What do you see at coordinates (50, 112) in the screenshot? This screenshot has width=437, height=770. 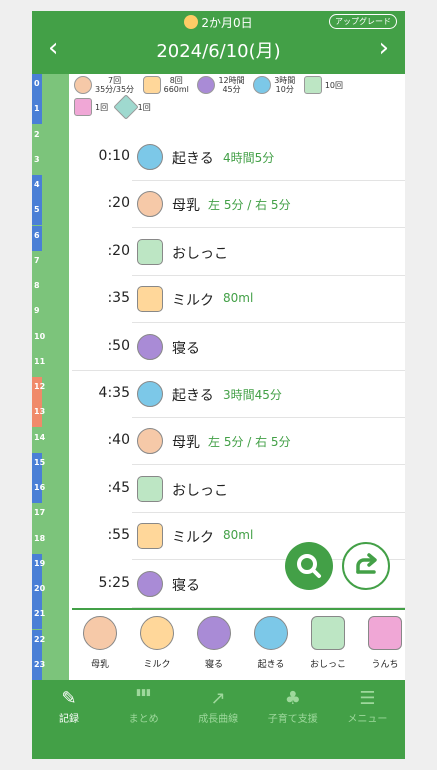 I see `rail-hour: 1` at bounding box center [50, 112].